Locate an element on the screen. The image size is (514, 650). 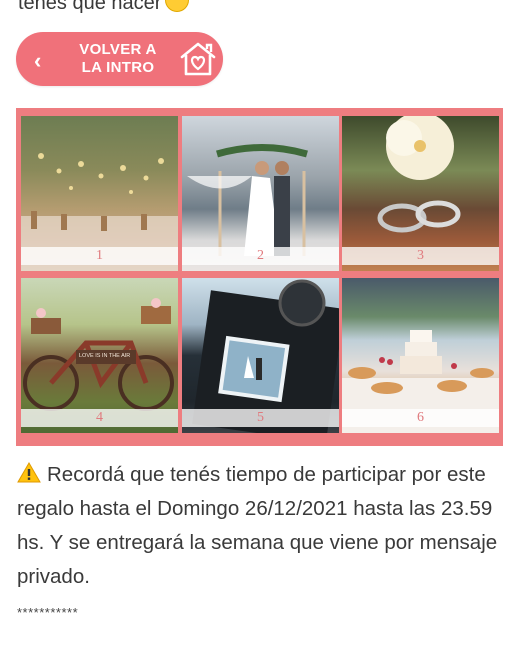
tile-6-dessert-table: 6 is located at coordinates (420, 355).